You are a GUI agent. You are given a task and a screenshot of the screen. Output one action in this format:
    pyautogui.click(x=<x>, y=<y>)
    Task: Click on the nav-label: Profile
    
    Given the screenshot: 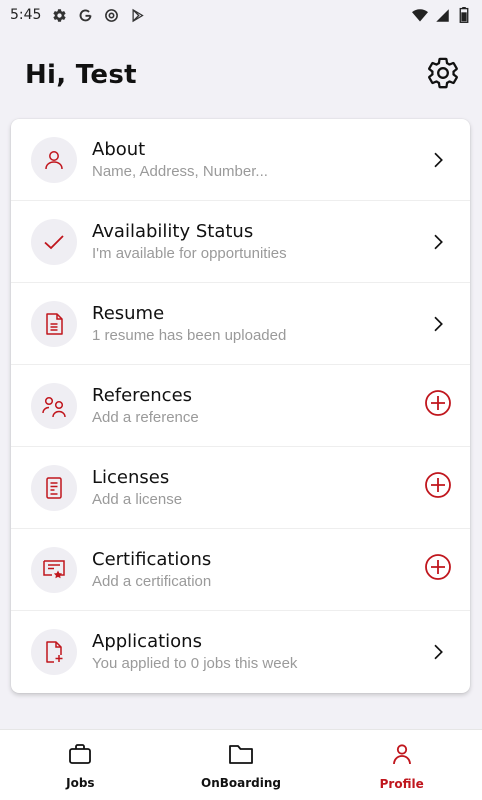 What is the action you would take?
    pyautogui.click(x=401, y=783)
    